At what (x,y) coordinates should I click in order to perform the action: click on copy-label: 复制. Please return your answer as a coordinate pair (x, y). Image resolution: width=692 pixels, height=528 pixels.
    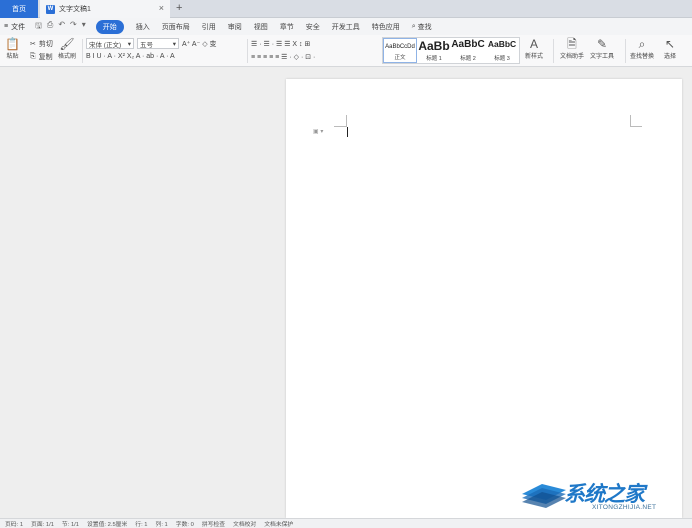
    Looking at the image, I should click on (45, 57).